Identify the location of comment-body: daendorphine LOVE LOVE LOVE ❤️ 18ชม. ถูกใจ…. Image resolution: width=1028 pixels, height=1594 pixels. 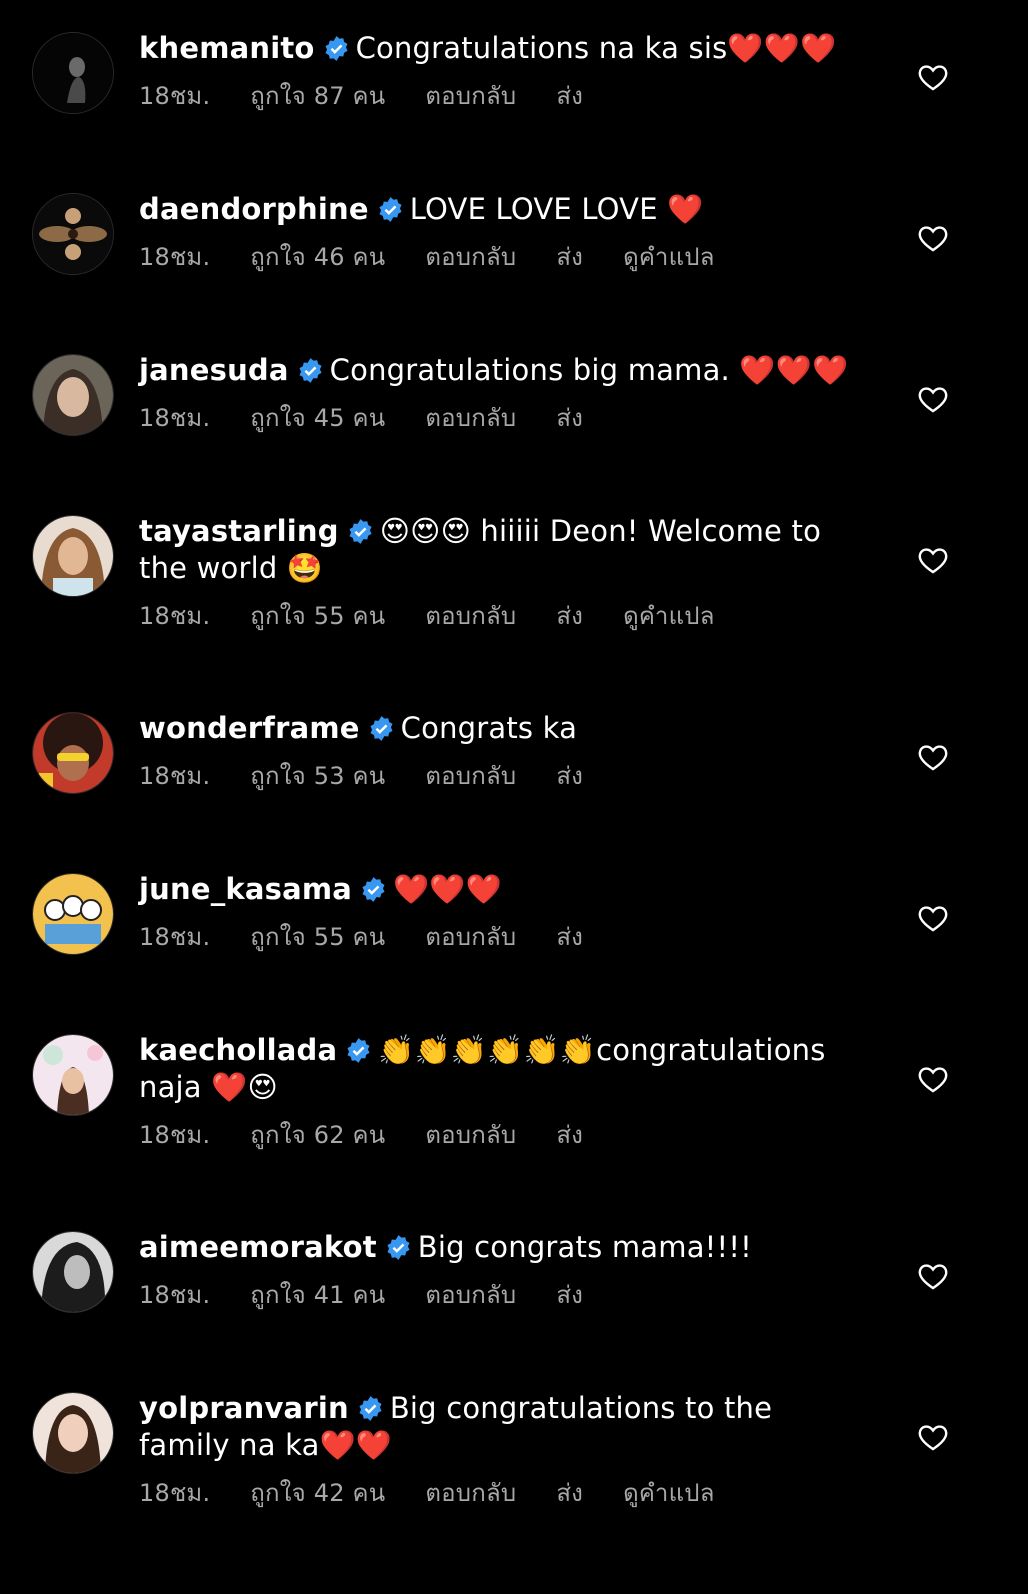
(504, 231).